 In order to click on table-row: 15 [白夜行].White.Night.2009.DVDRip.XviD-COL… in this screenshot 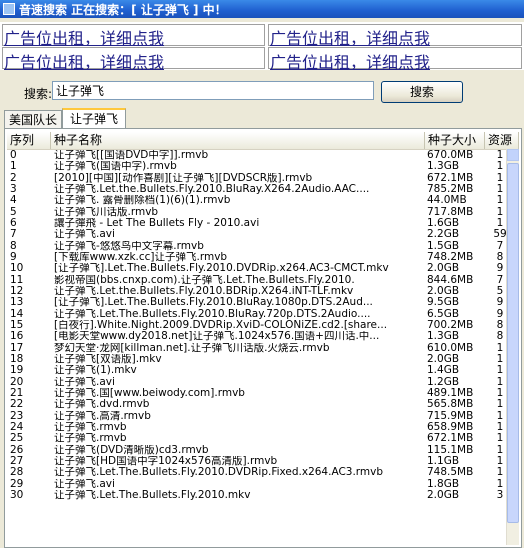, I will do `click(261, 325)`.